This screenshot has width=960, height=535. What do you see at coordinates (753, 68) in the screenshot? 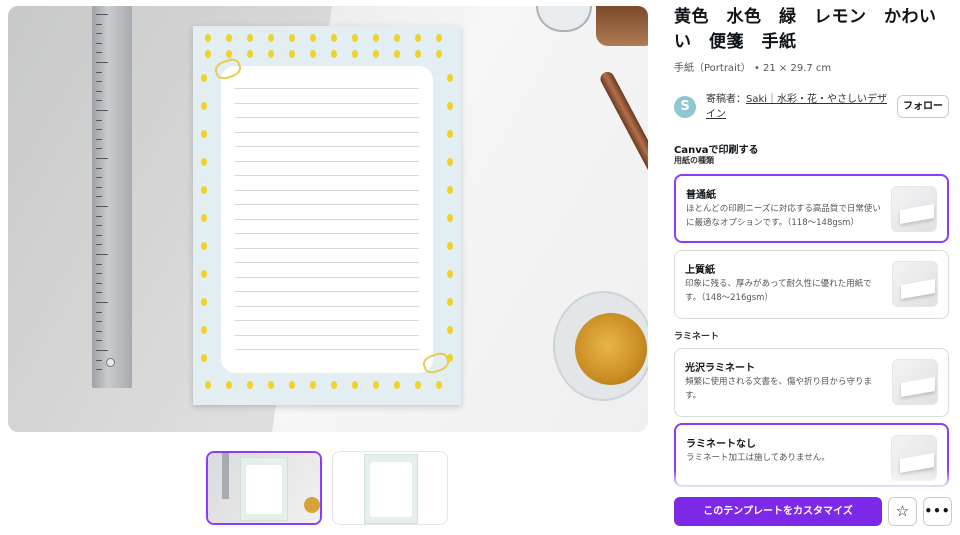
I see `template-size-info: 手紙（Portrait） • 21 × 29.7 cm` at bounding box center [753, 68].